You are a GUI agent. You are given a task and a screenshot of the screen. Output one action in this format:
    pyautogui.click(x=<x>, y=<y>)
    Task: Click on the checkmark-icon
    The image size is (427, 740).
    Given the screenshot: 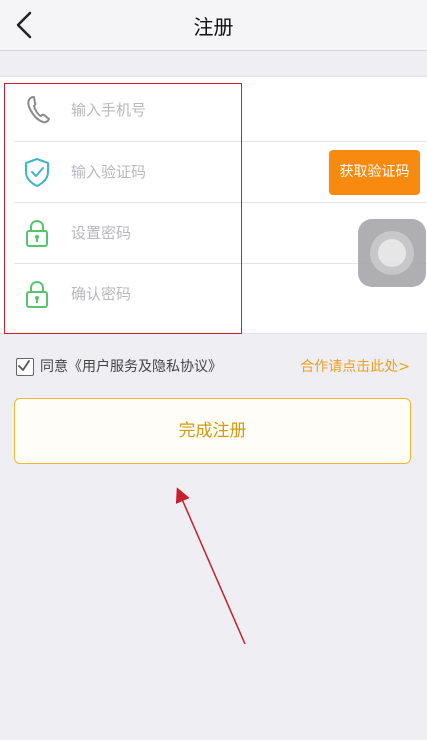 What is the action you would take?
    pyautogui.click(x=24, y=365)
    